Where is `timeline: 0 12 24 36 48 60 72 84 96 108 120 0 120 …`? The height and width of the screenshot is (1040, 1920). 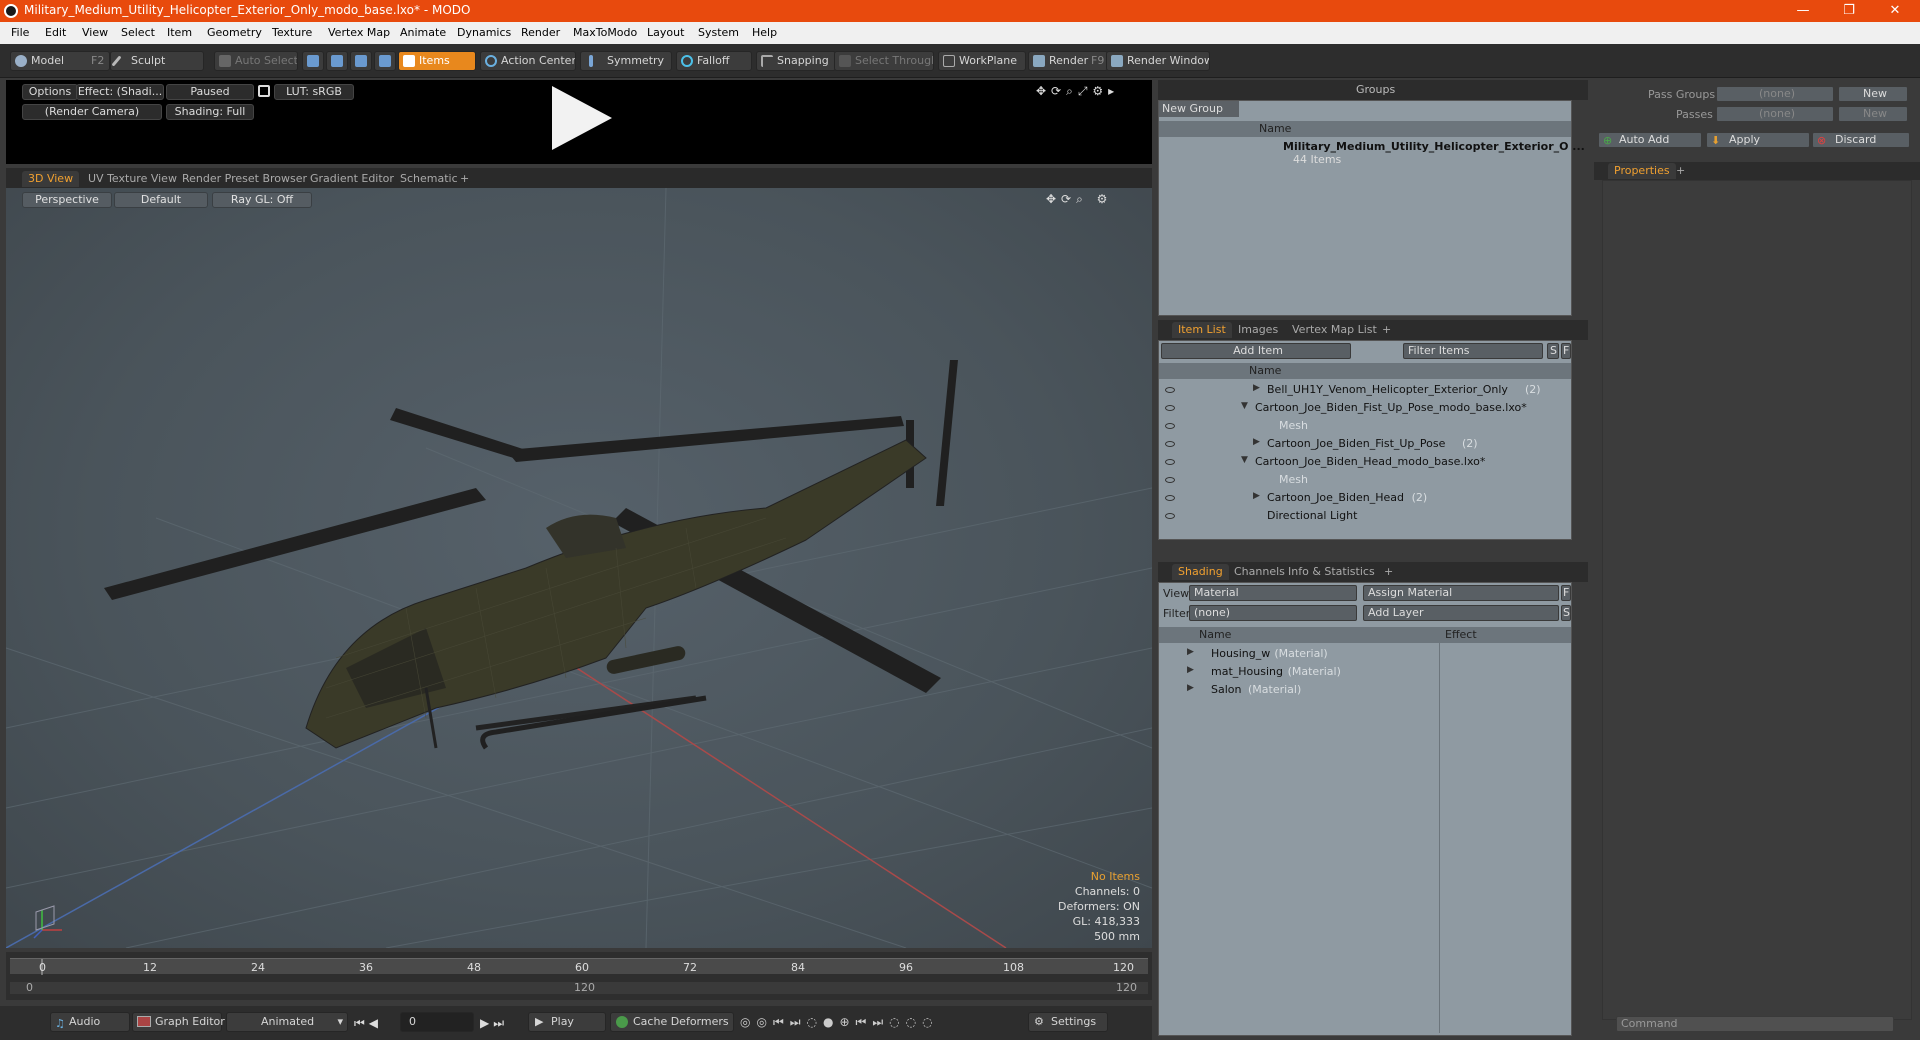 timeline: 0 12 24 36 48 60 72 84 96 108 120 0 120 … is located at coordinates (579, 976).